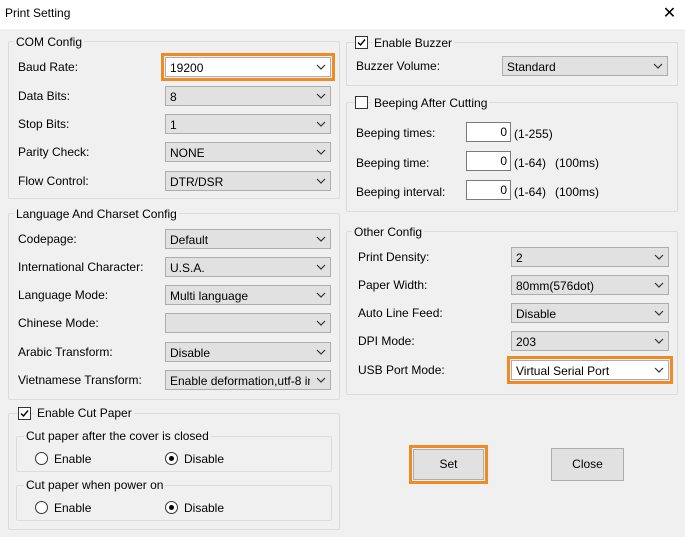 The width and height of the screenshot is (685, 537). What do you see at coordinates (386, 341) in the screenshot?
I see `dpi-mode-label: DPI Mode:` at bounding box center [386, 341].